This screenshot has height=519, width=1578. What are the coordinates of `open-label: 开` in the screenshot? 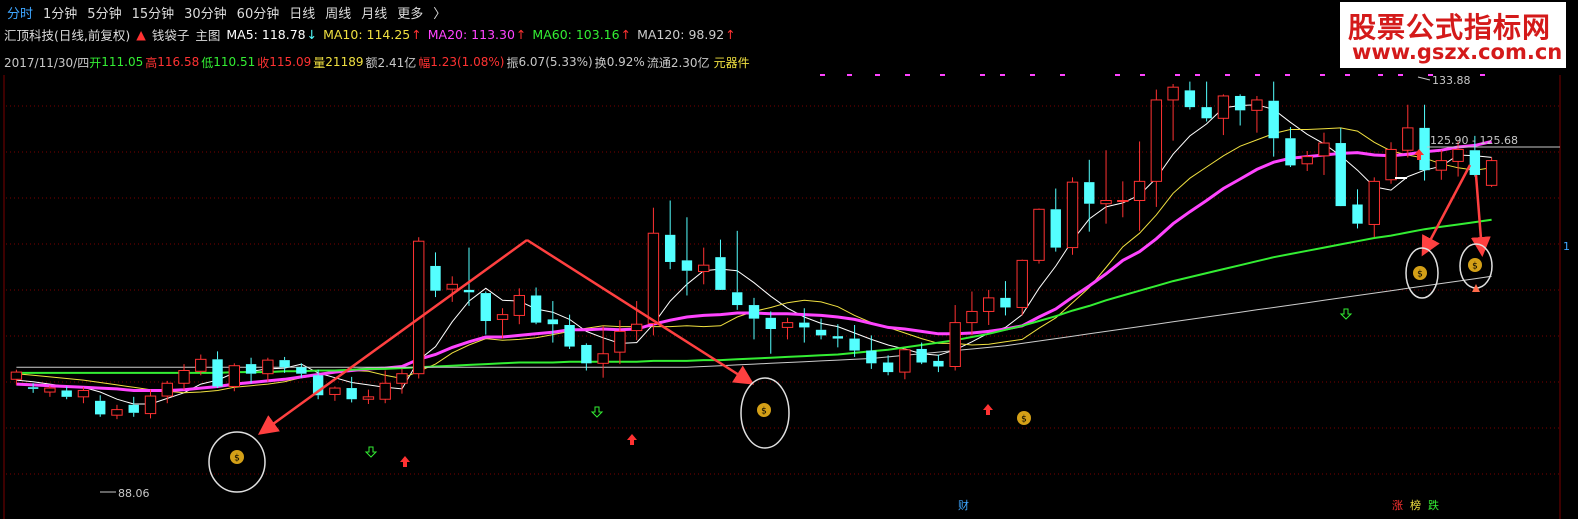 It's located at (95, 62).